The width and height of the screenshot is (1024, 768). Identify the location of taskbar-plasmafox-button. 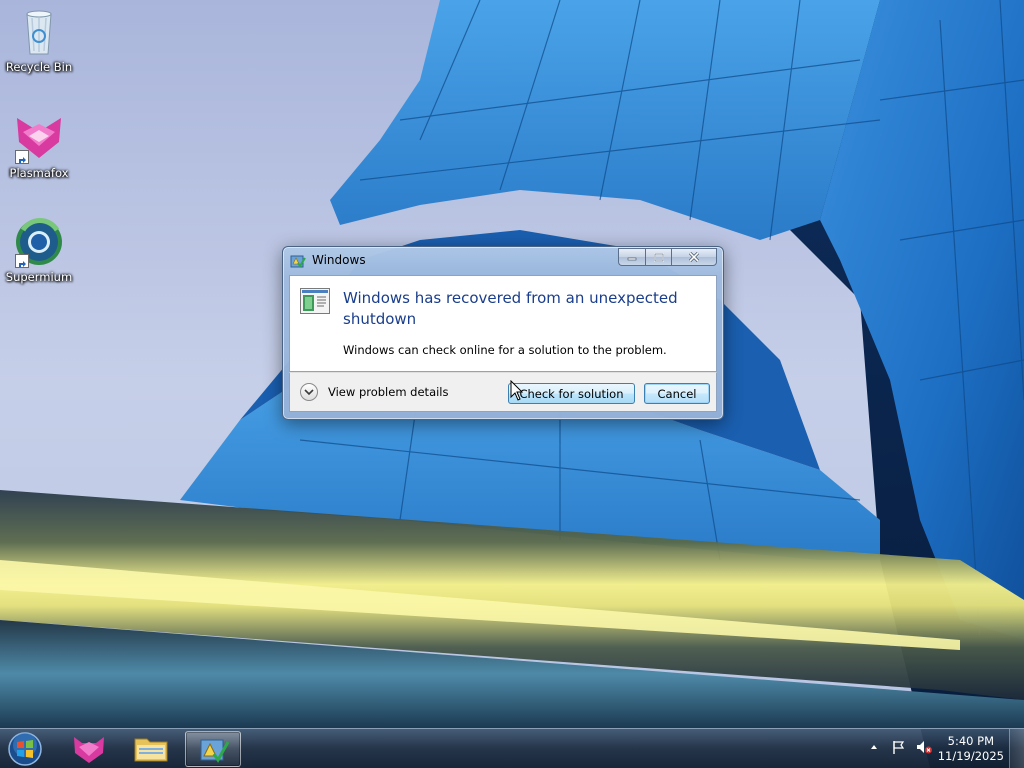
(89, 749).